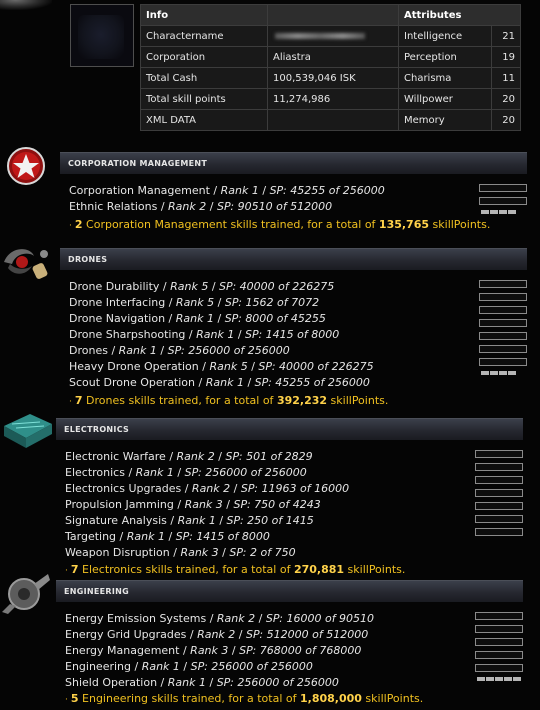  I want to click on corporation-star-icon, so click(26, 166).